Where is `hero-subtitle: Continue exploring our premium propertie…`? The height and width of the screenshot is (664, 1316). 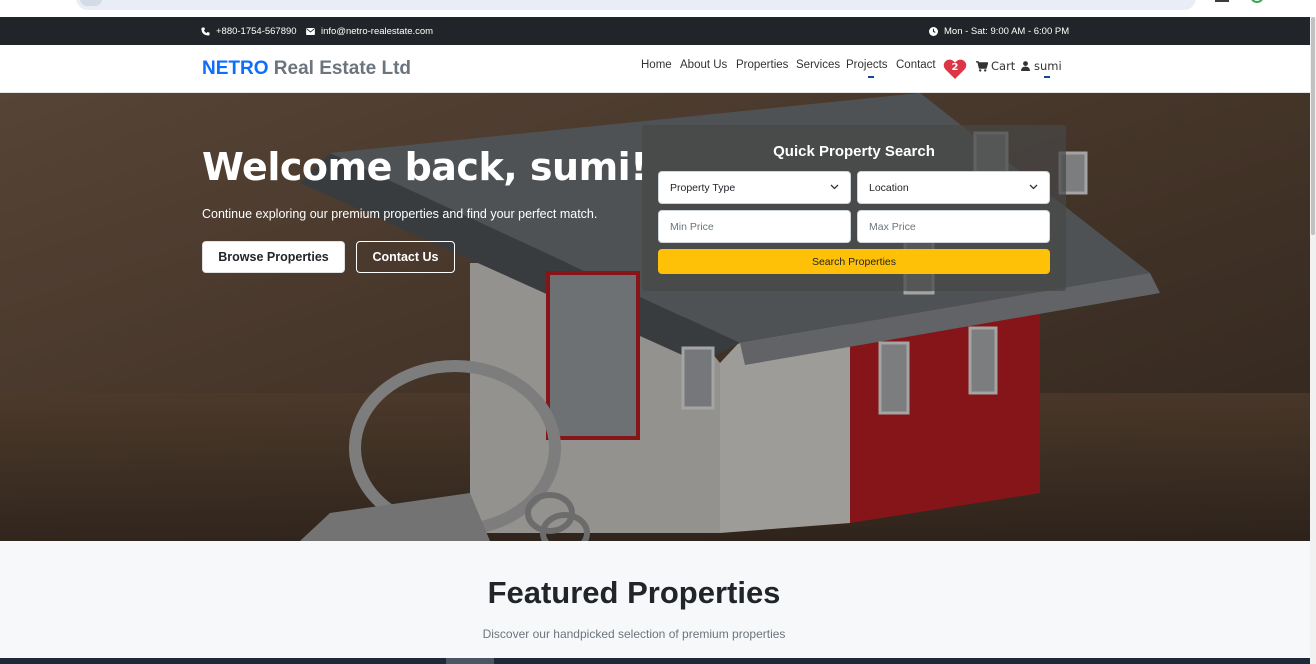 hero-subtitle: Continue exploring our premium propertie… is located at coordinates (400, 214).